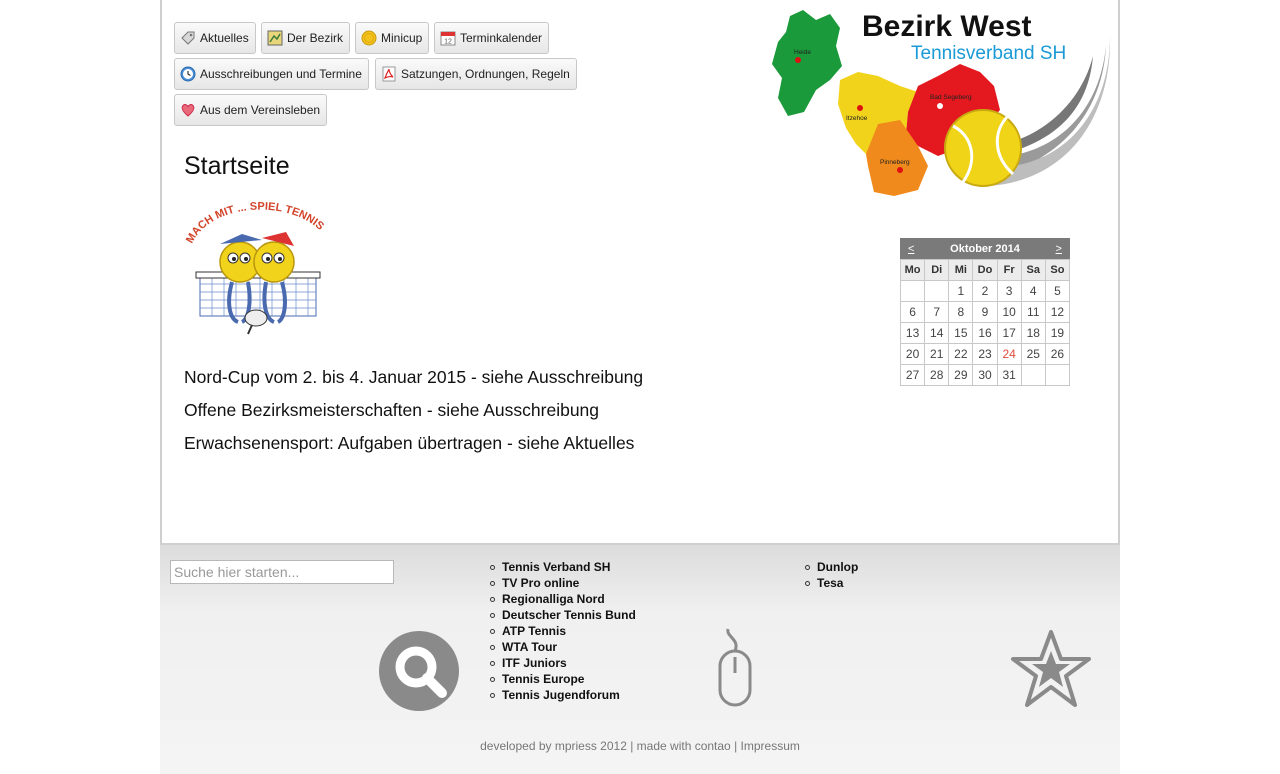 The width and height of the screenshot is (1280, 774). What do you see at coordinates (1033, 333) in the screenshot?
I see `calendar-day: 18` at bounding box center [1033, 333].